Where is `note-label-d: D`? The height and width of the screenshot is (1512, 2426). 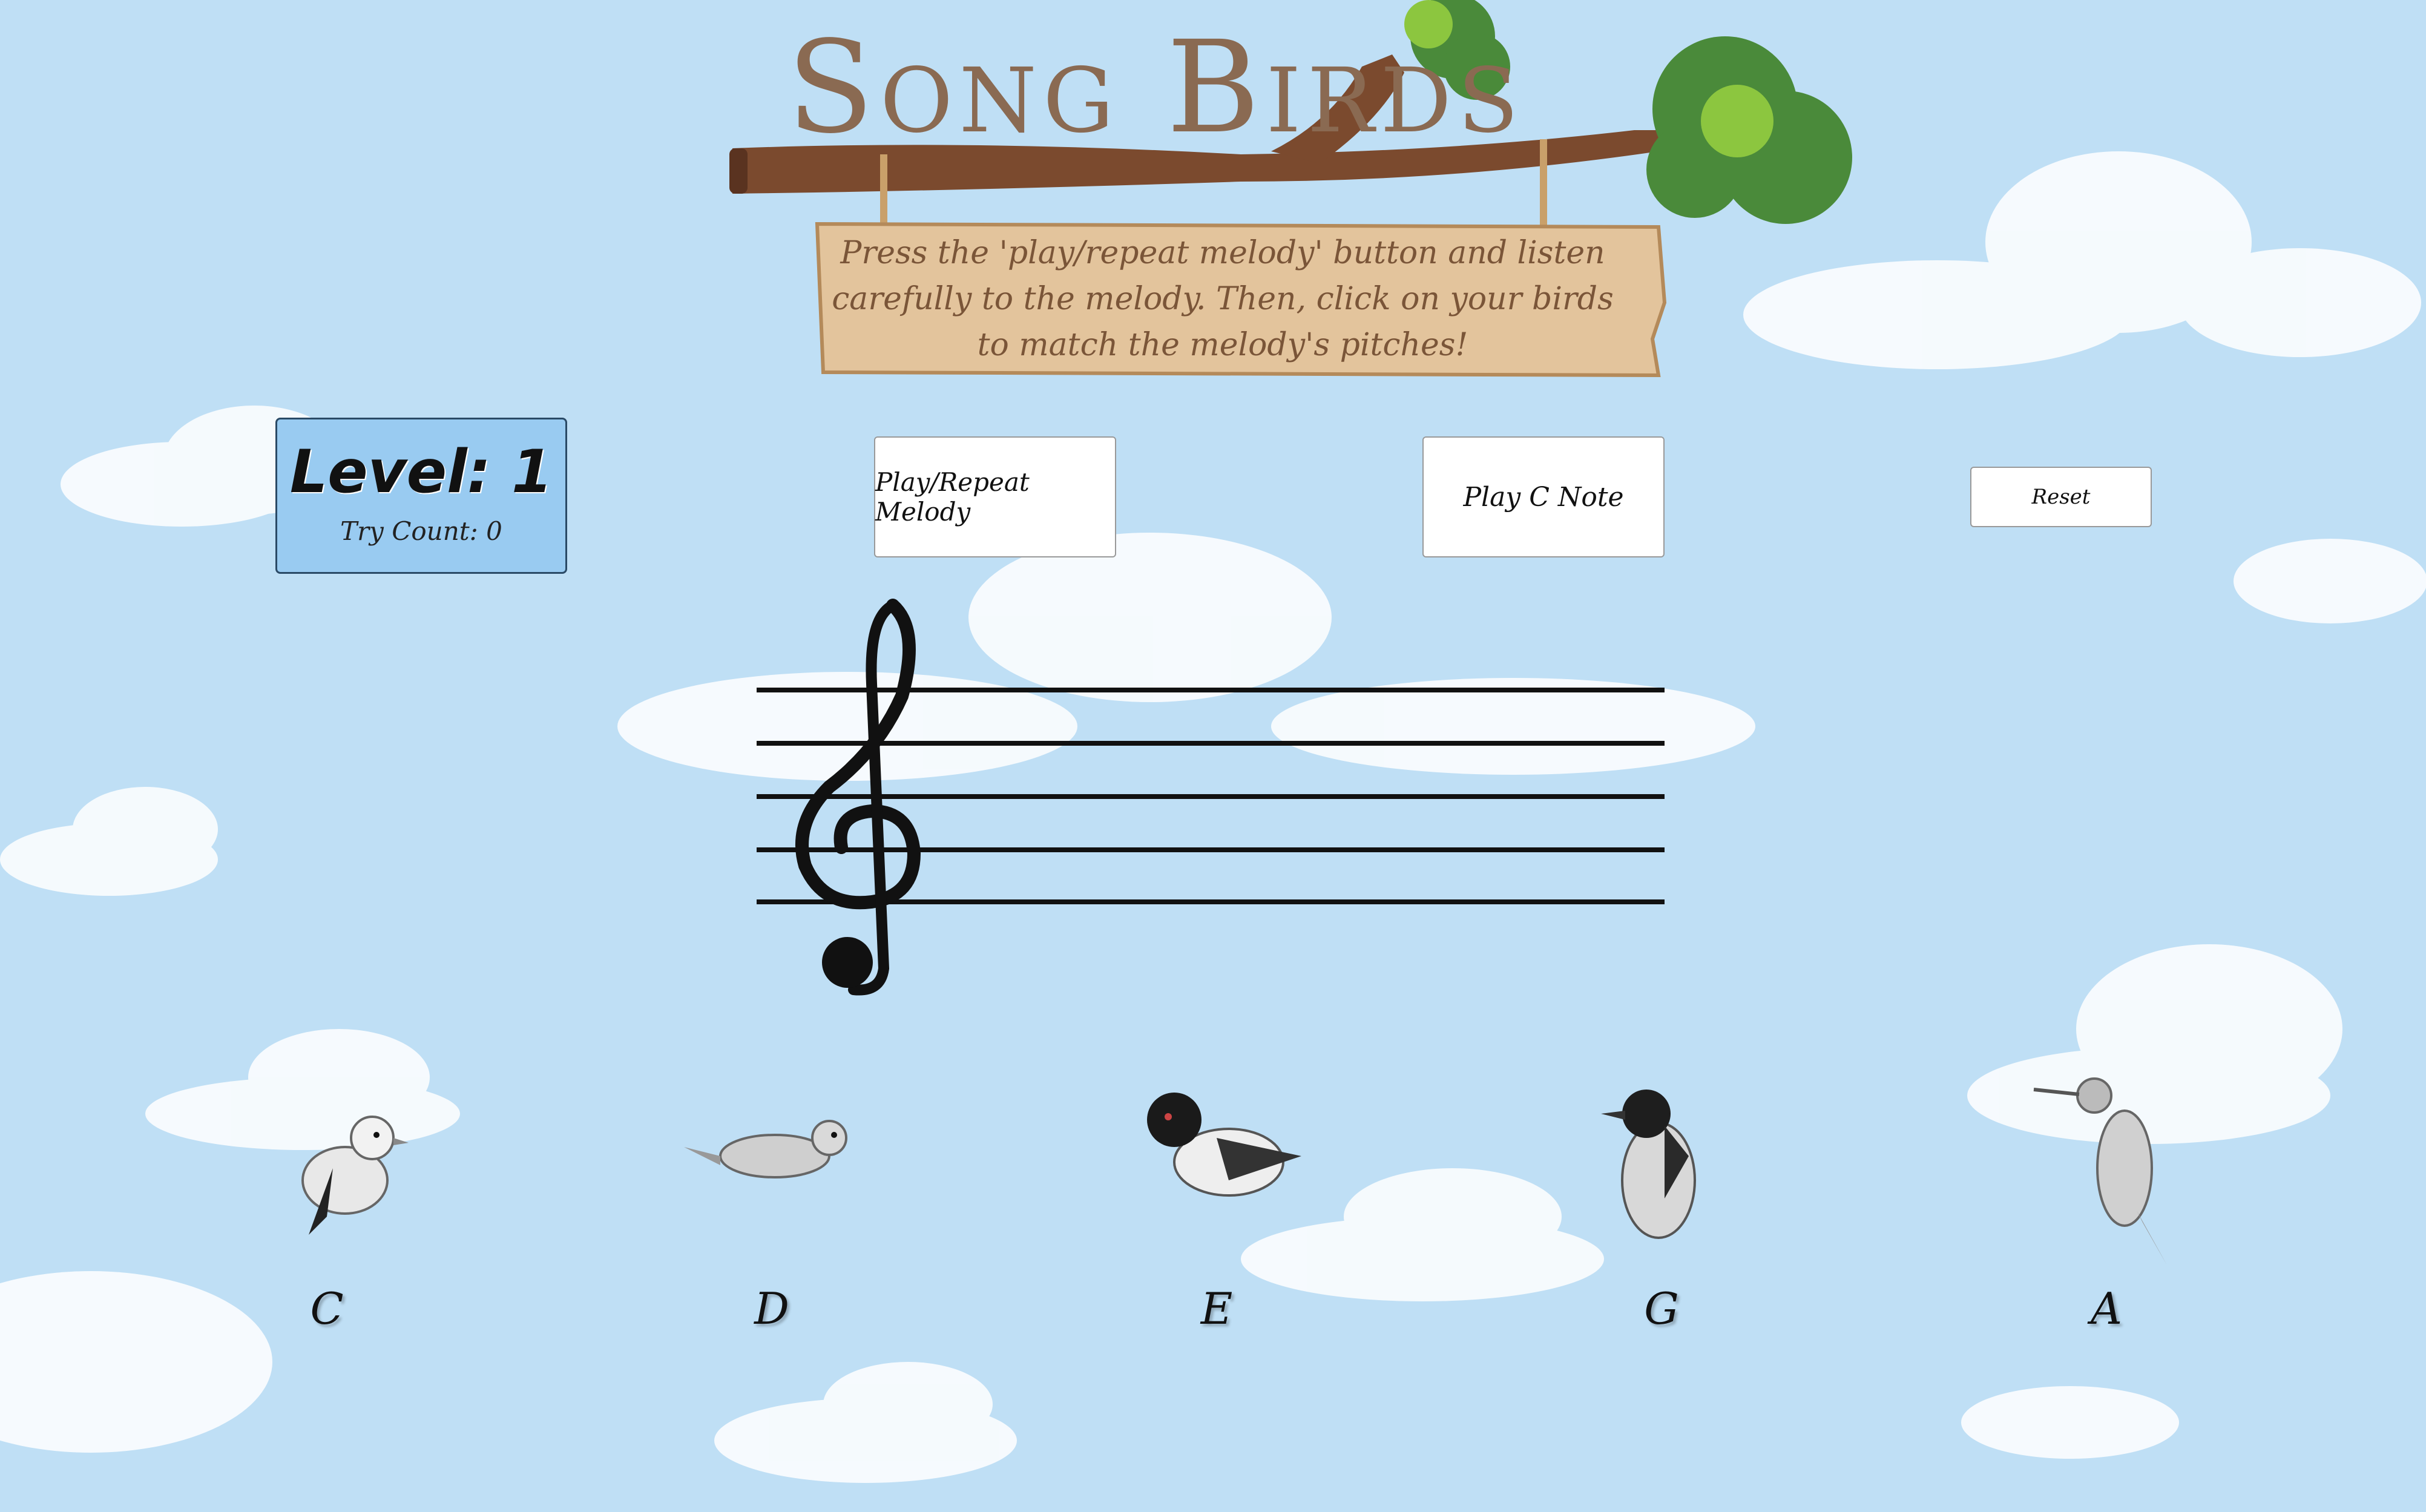
note-label-d: D is located at coordinates (771, 1308).